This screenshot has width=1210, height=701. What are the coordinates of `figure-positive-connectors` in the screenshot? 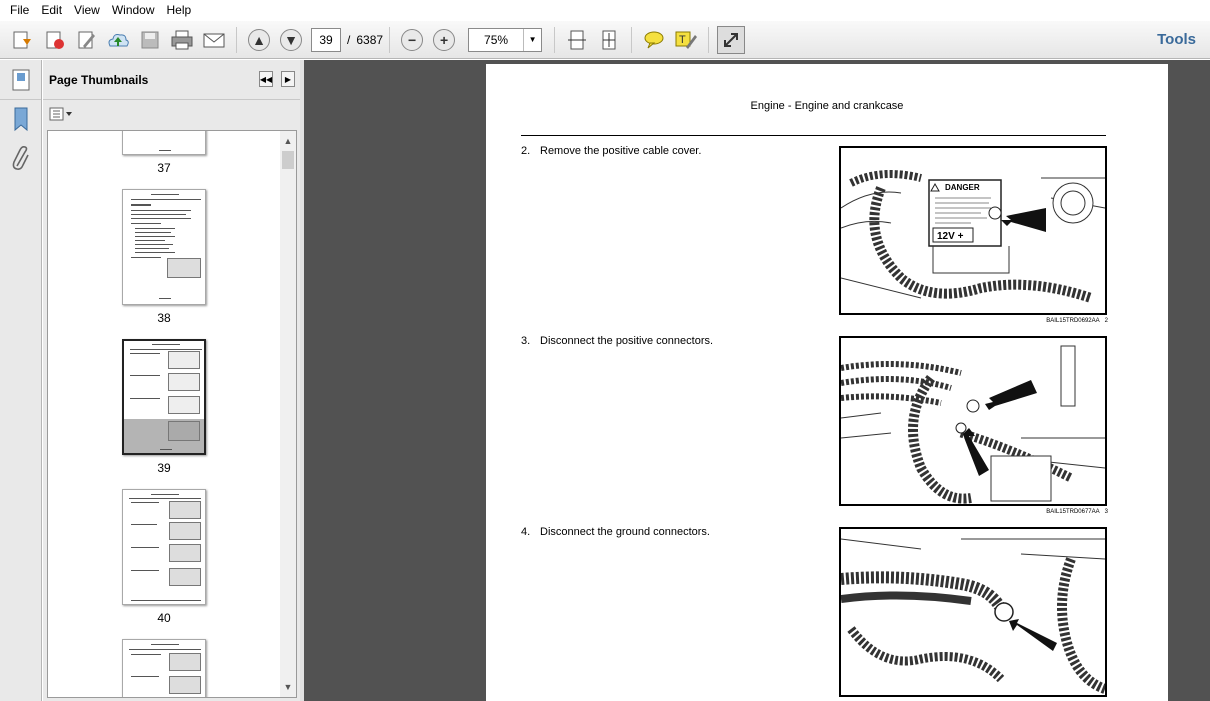 It's located at (973, 421).